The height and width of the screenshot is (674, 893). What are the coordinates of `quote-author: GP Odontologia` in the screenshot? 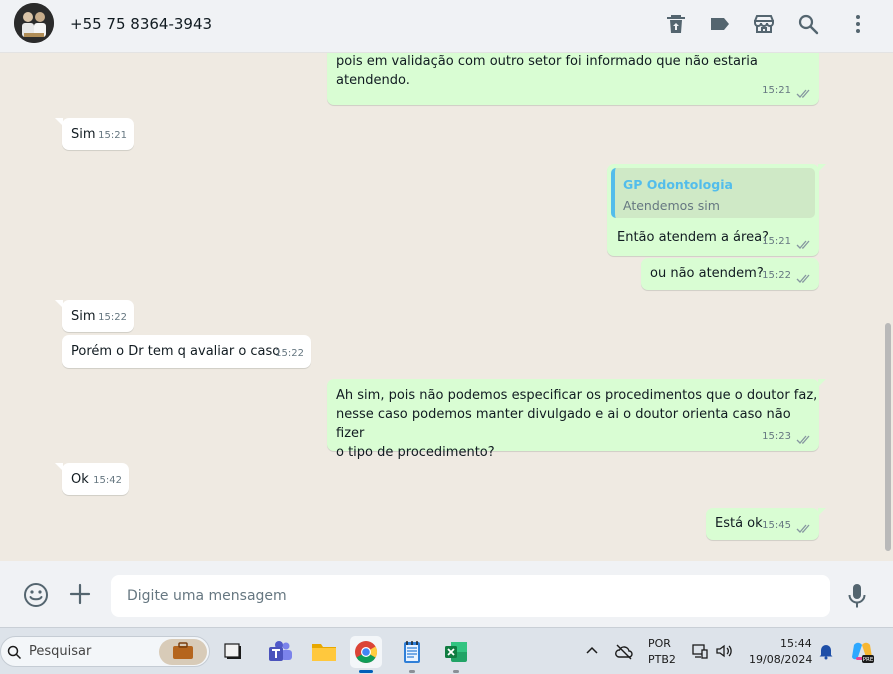 It's located at (678, 184).